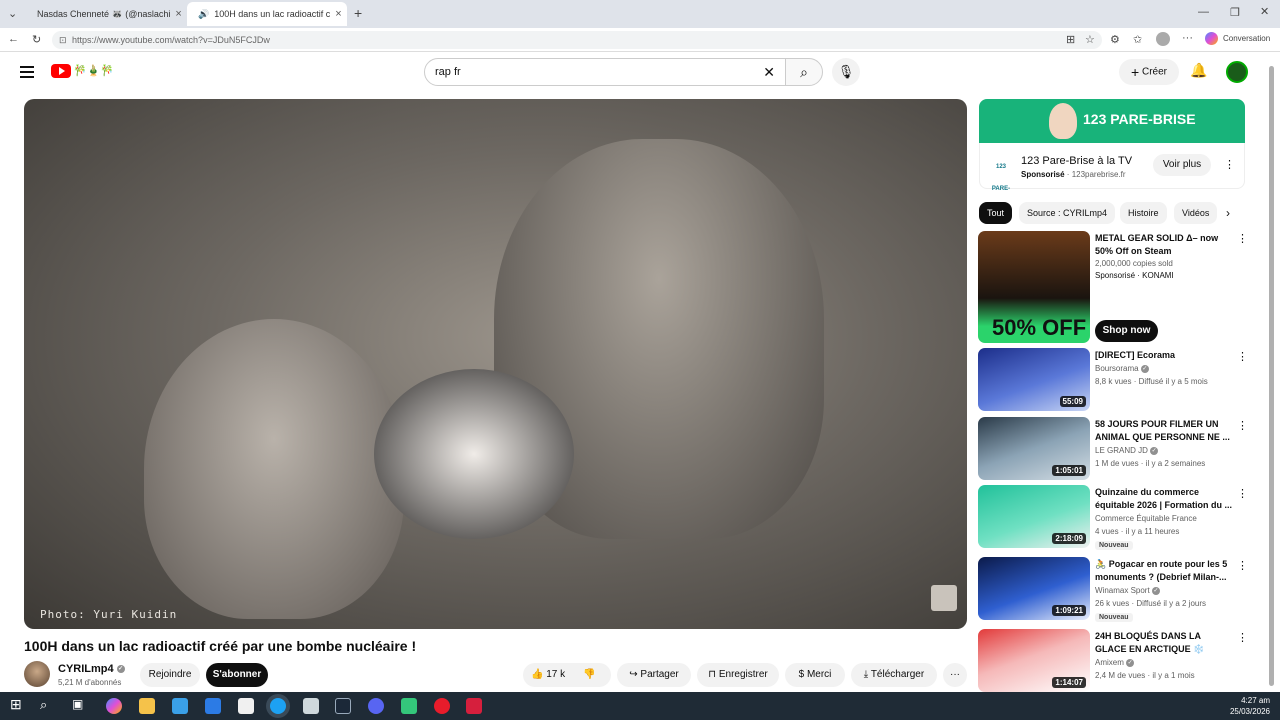 The image size is (1280, 720). What do you see at coordinates (48, 705) in the screenshot?
I see `search-taskbar-icon: ⌕` at bounding box center [48, 705].